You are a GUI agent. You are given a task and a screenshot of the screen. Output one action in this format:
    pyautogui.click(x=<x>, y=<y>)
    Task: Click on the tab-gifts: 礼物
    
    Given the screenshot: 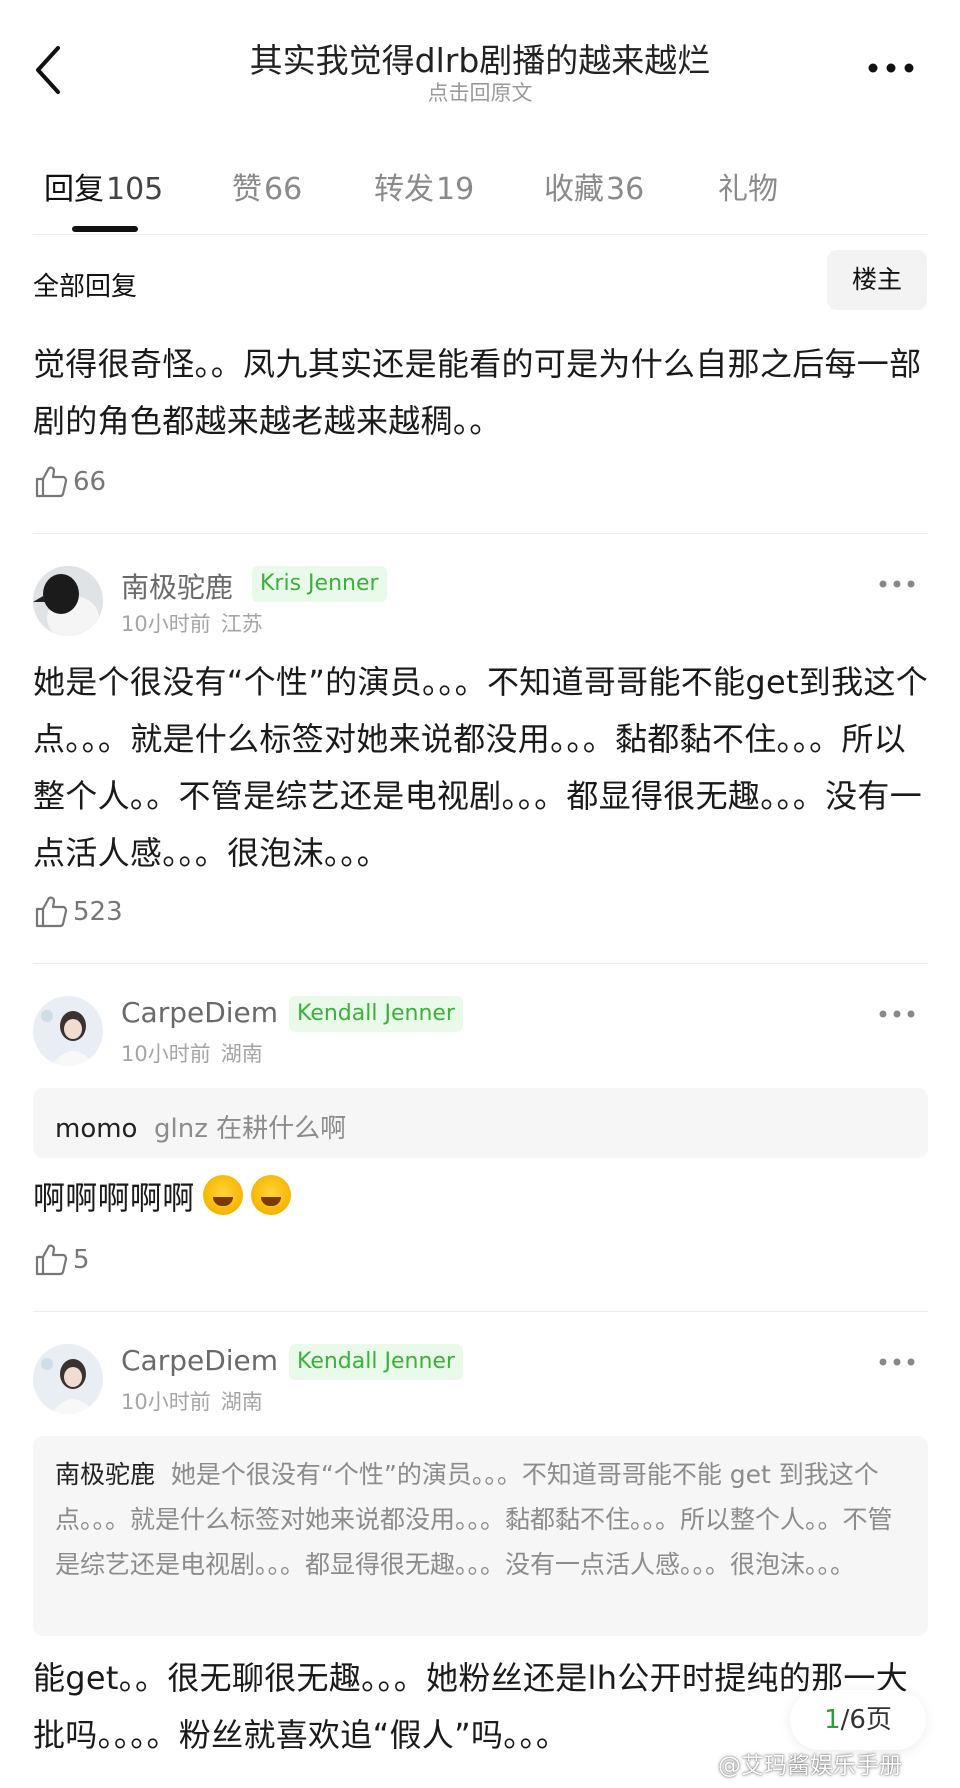 What is the action you would take?
    pyautogui.click(x=749, y=186)
    